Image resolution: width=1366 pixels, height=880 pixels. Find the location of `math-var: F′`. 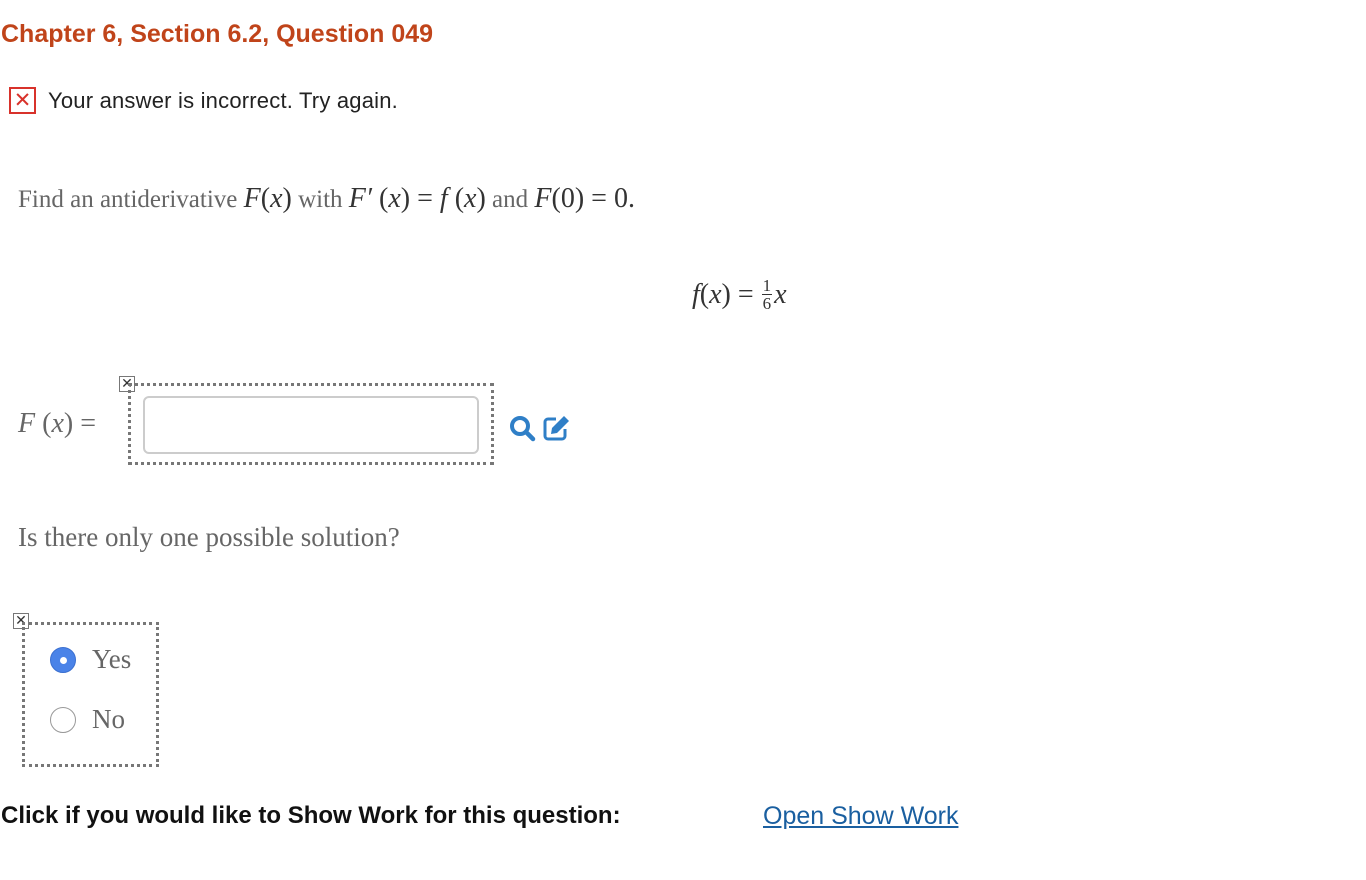

math-var: F′ is located at coordinates (360, 198).